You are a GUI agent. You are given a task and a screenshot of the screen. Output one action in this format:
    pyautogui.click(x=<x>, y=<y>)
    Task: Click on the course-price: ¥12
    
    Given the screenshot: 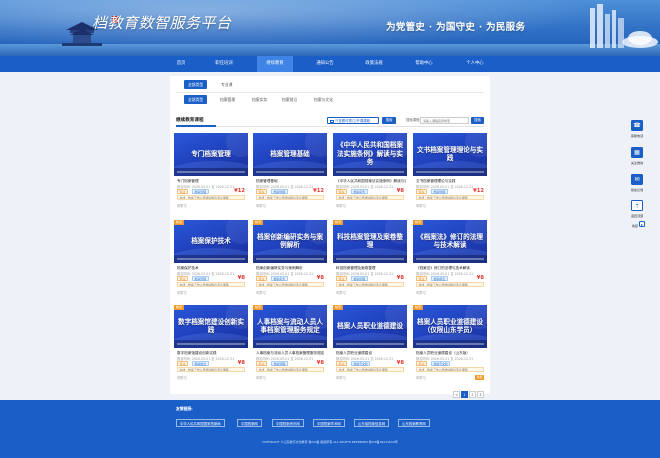 What is the action you would take?
    pyautogui.click(x=478, y=191)
    